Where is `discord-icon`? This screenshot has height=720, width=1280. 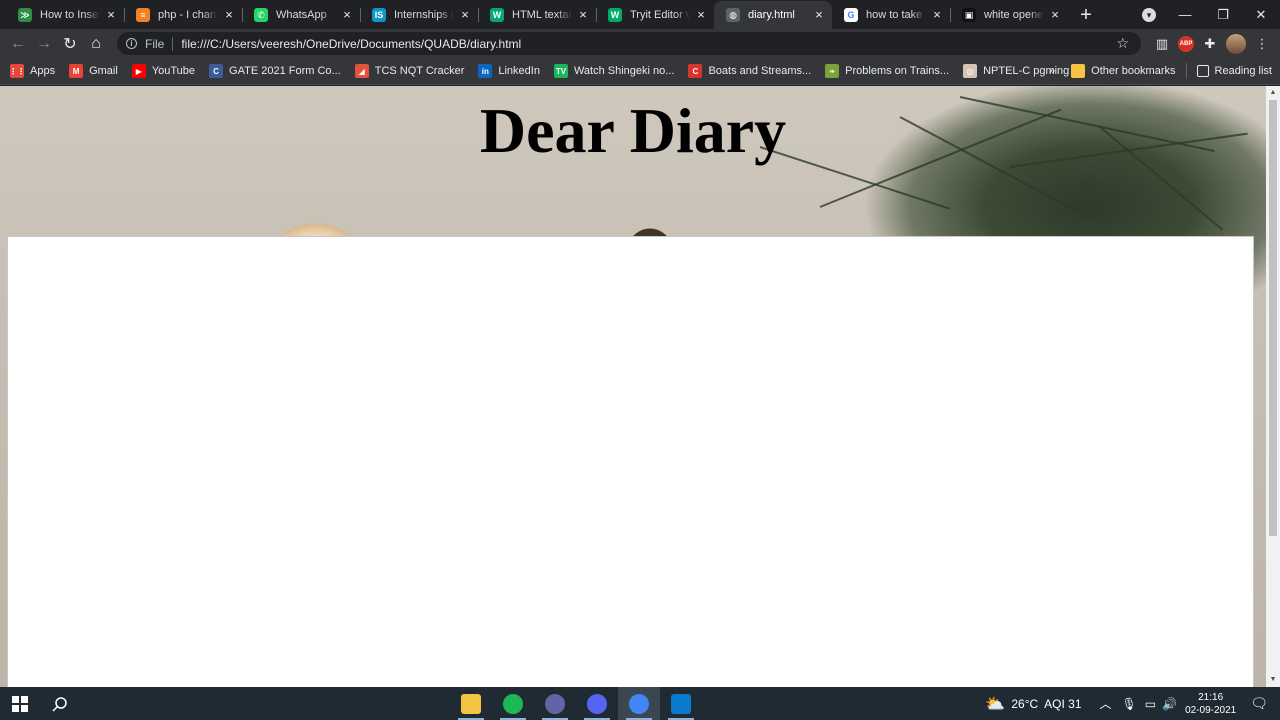 discord-icon is located at coordinates (597, 703).